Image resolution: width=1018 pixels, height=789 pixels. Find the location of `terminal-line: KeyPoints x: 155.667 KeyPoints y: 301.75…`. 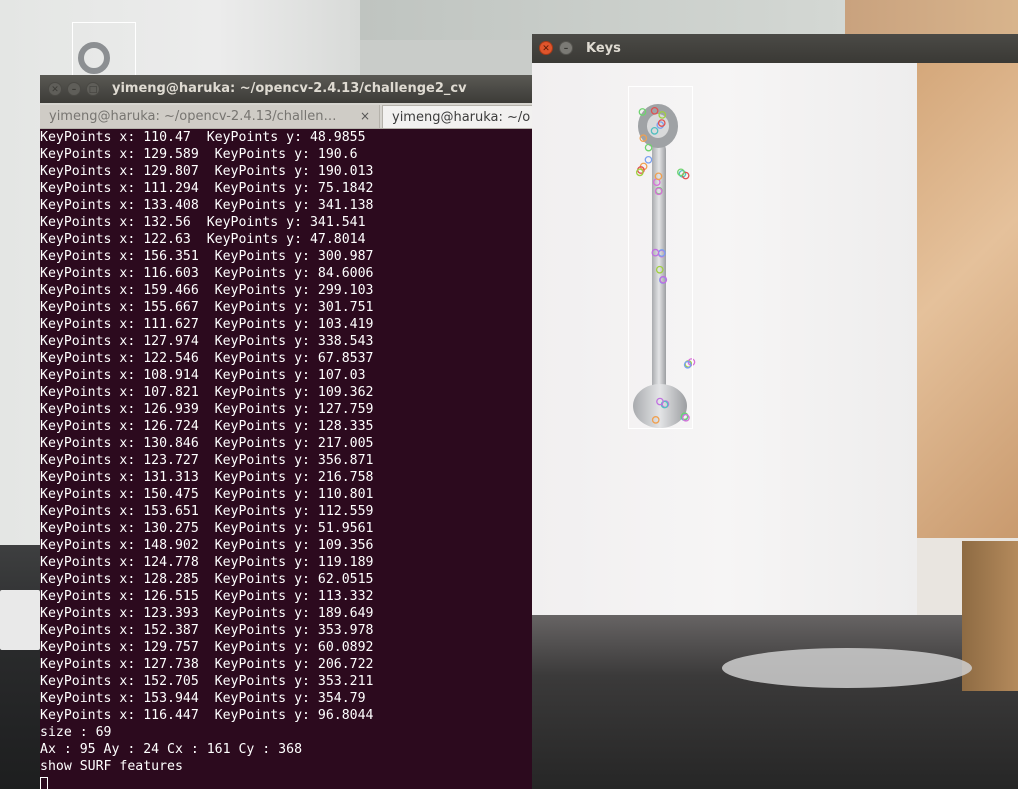

terminal-line: KeyPoints x: 155.667 KeyPoints y: 301.75… is located at coordinates (207, 307).